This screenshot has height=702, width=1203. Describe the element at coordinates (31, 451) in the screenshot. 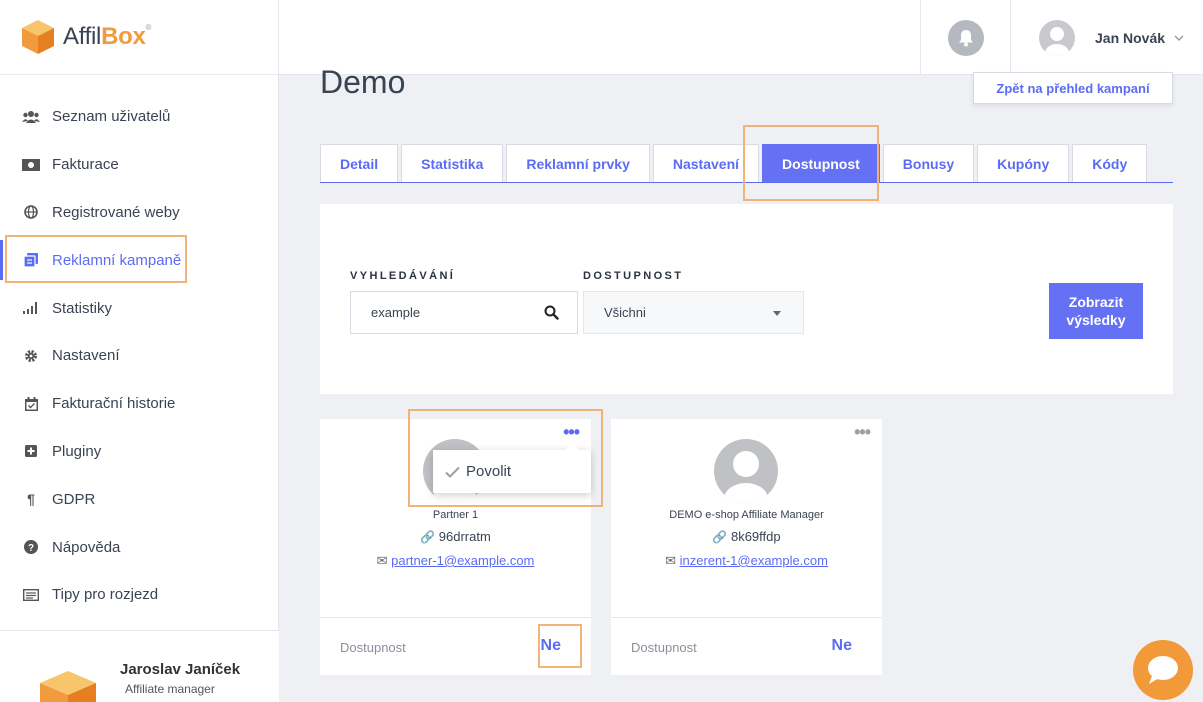

I see `plus-square-icon` at that location.